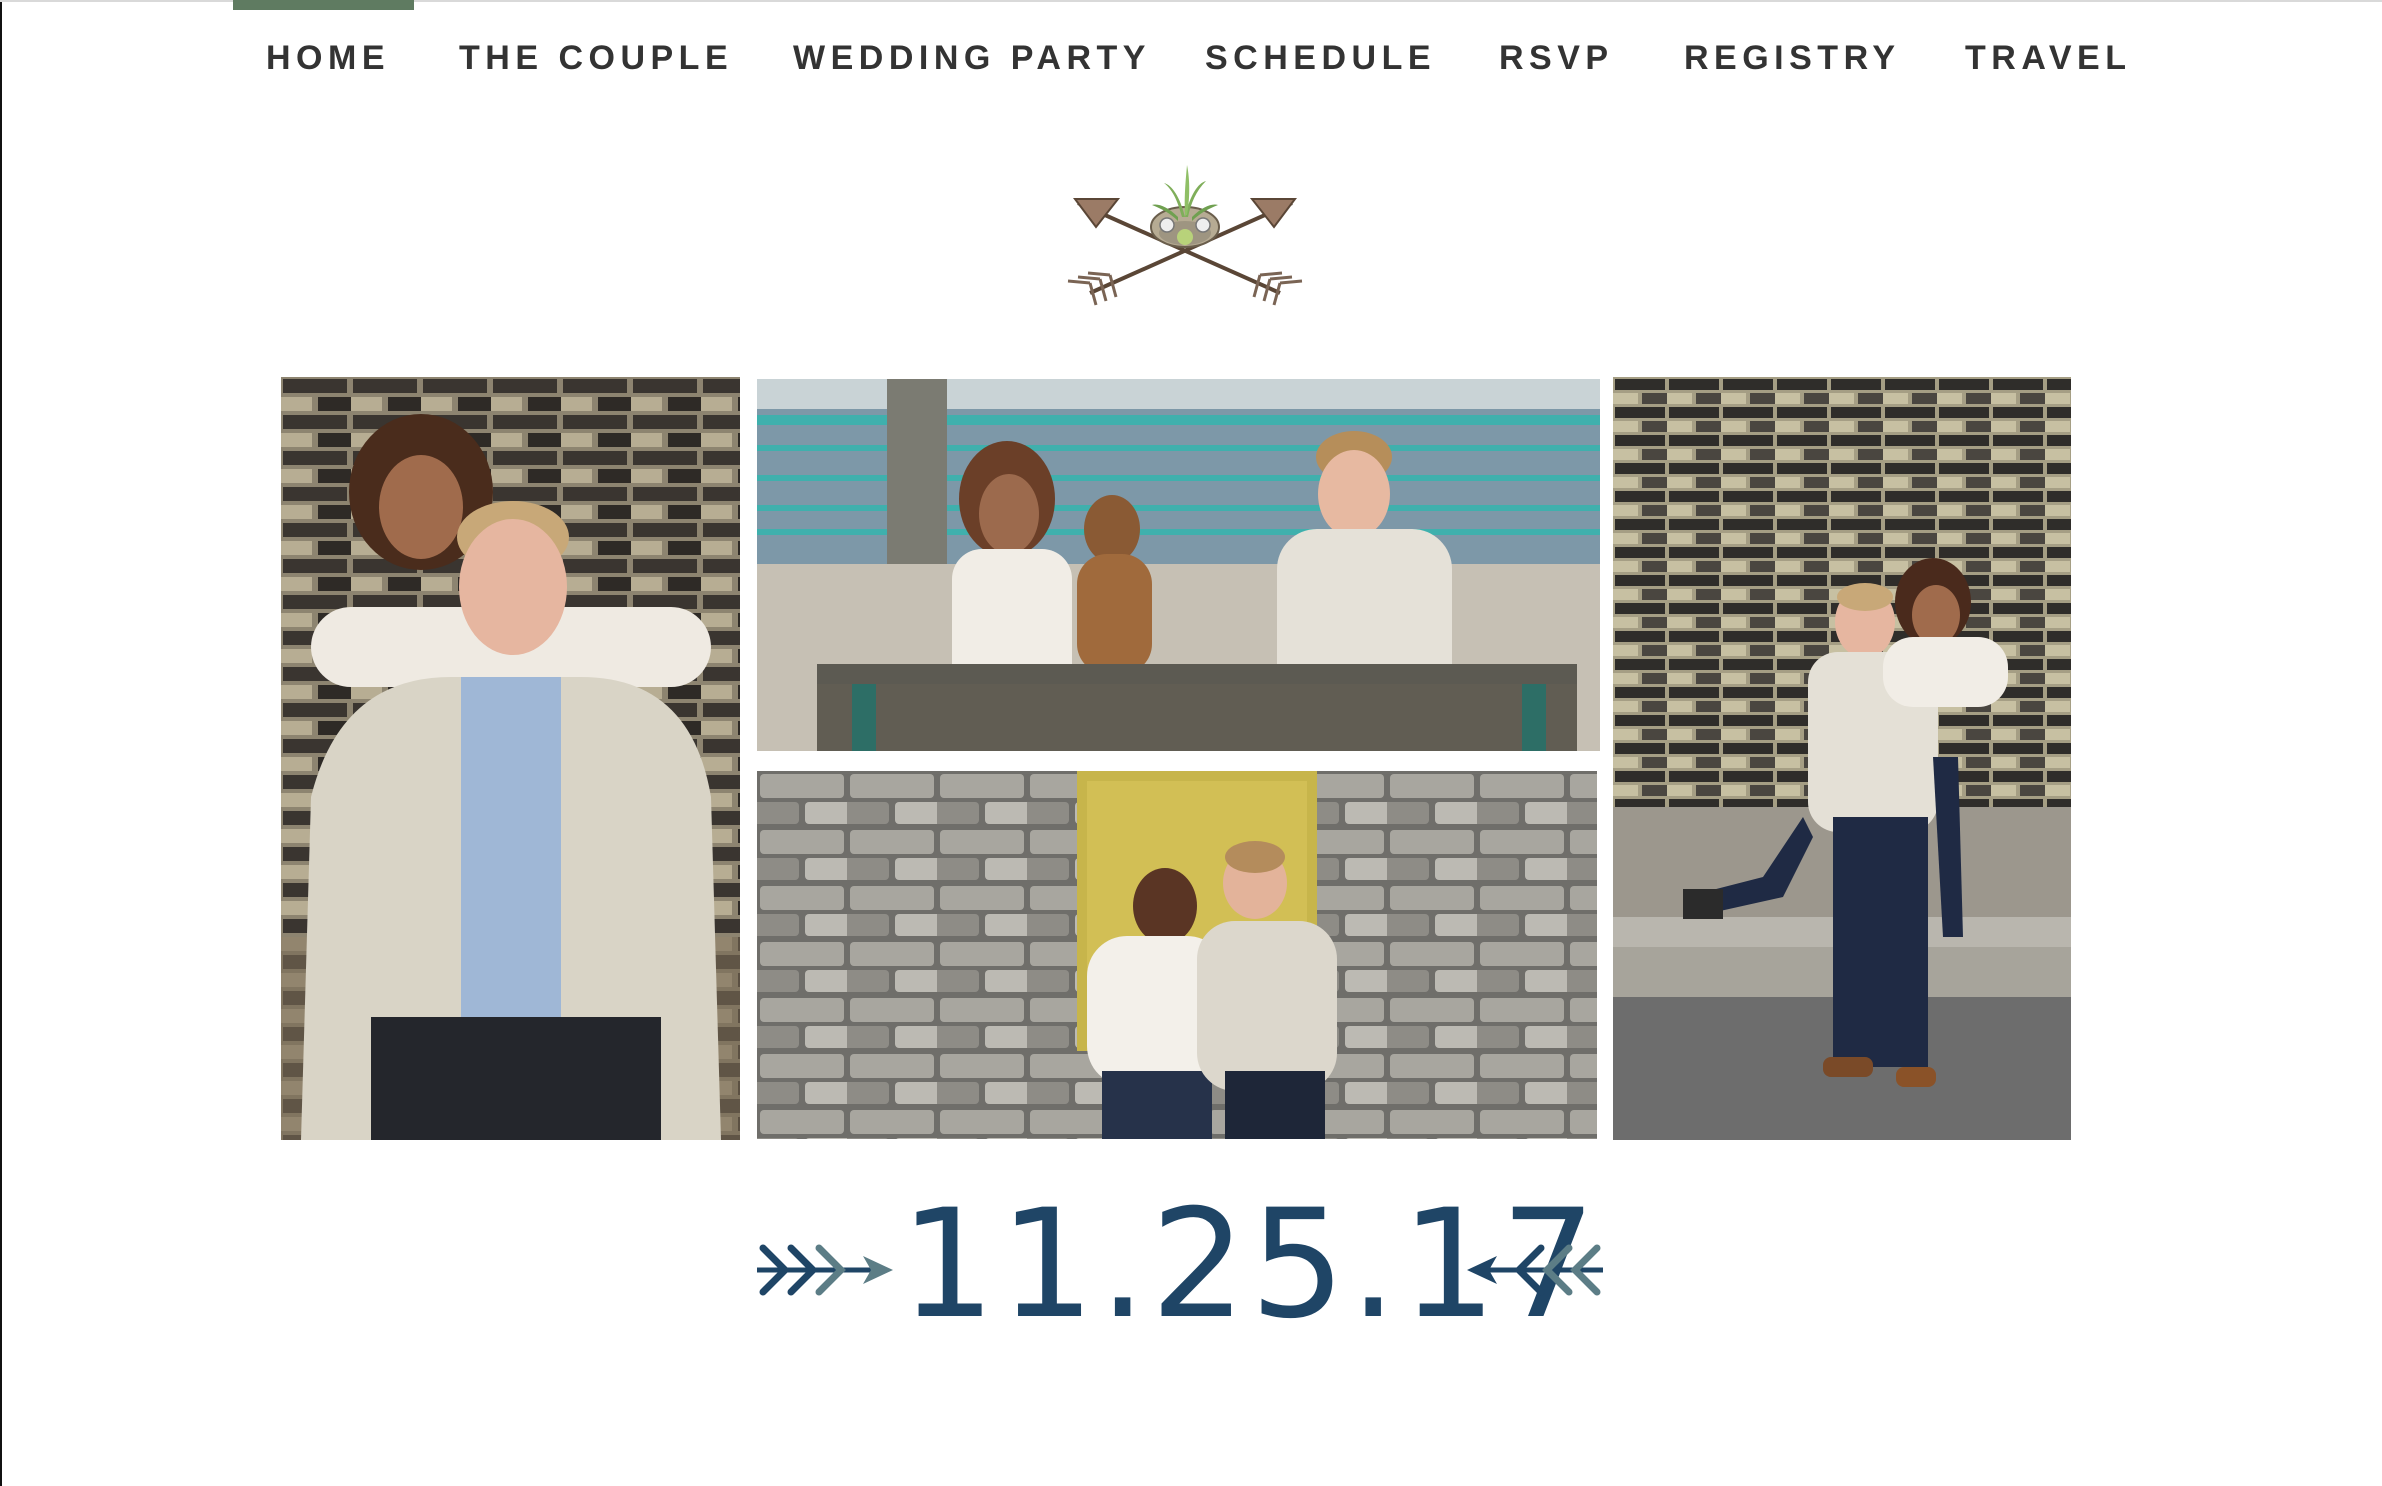 This screenshot has width=2382, height=1486. I want to click on crossed-arrows-succulent-icon, so click(1185, 232).